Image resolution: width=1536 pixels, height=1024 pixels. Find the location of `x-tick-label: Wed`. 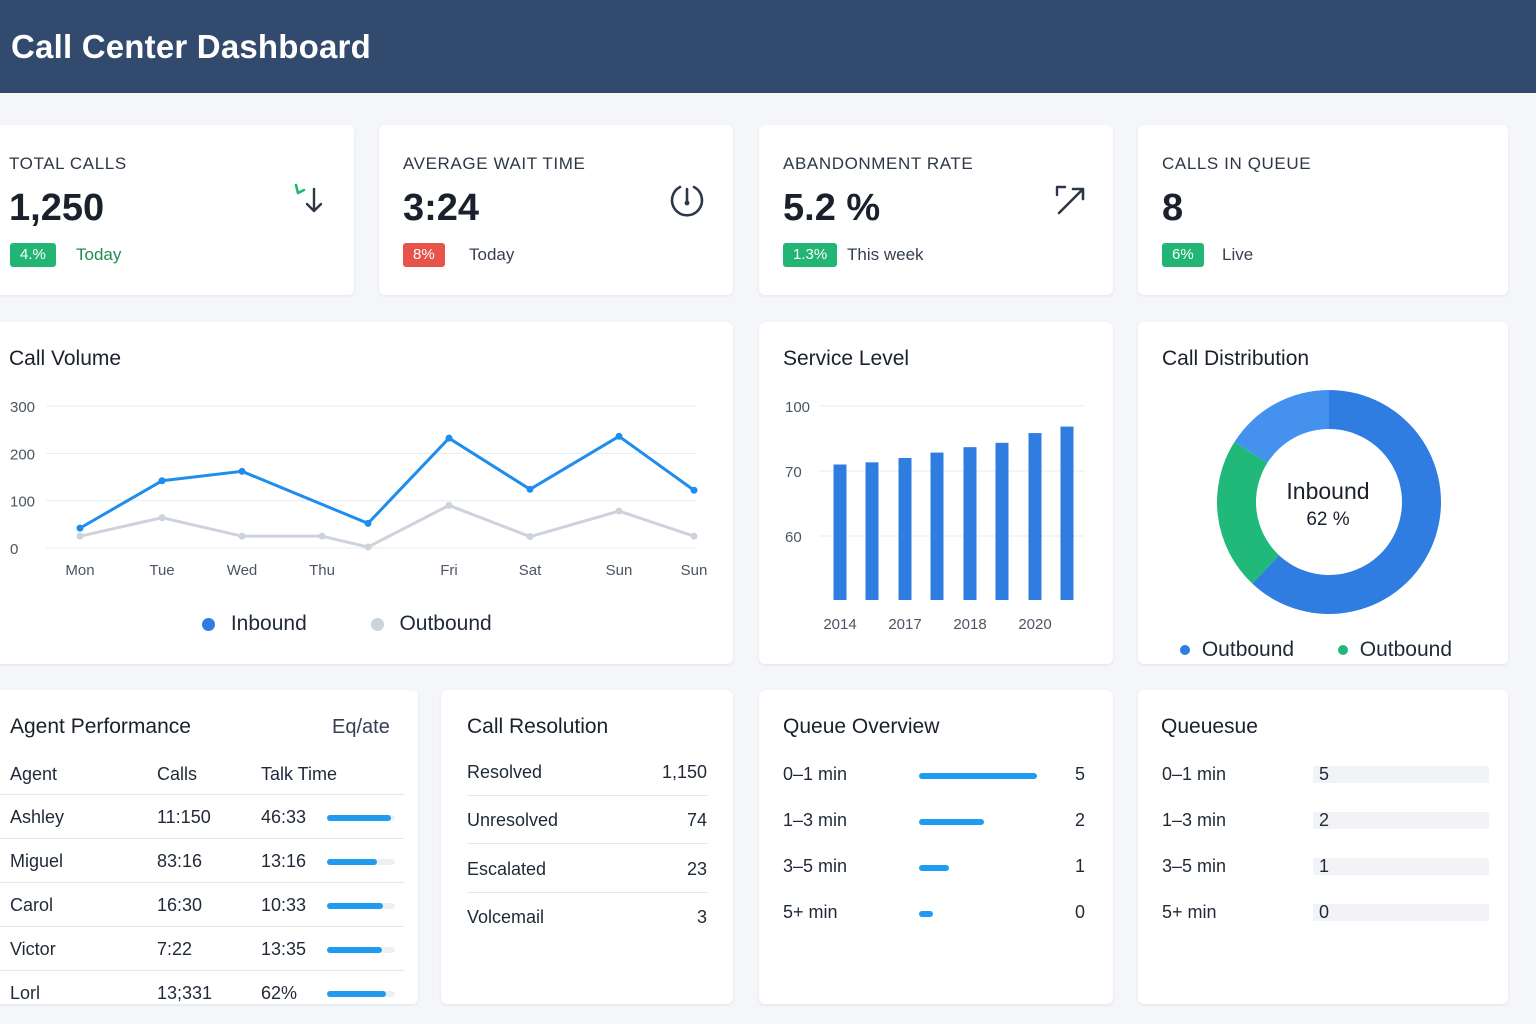

x-tick-label: Wed is located at coordinates (242, 570).